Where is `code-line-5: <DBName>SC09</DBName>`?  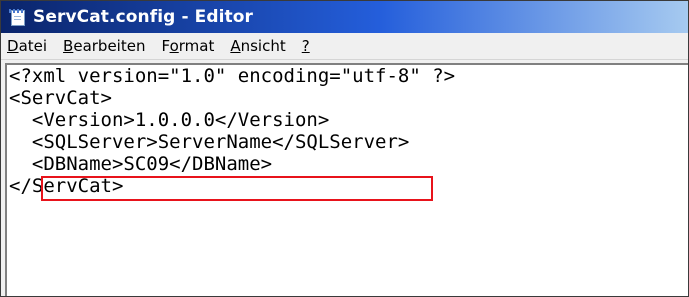
code-line-5: <DBName>SC09</DBName> is located at coordinates (141, 164).